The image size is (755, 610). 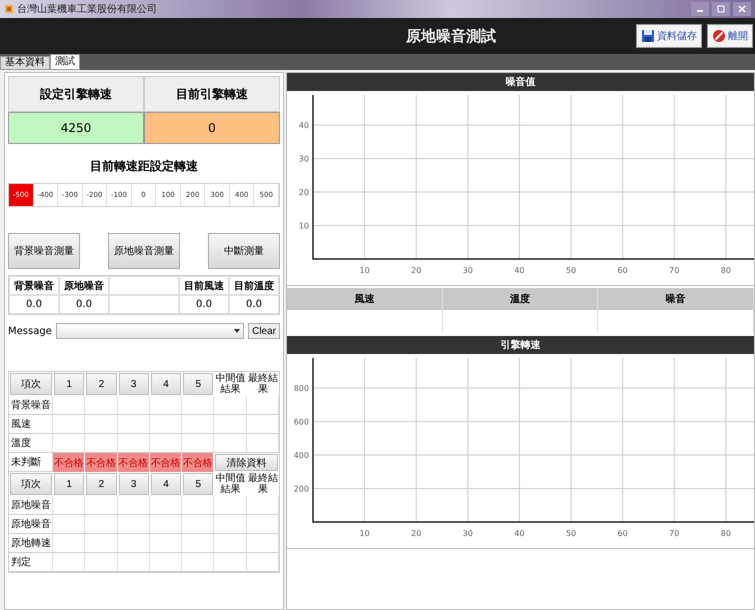 What do you see at coordinates (742, 9) in the screenshot?
I see `close-button` at bounding box center [742, 9].